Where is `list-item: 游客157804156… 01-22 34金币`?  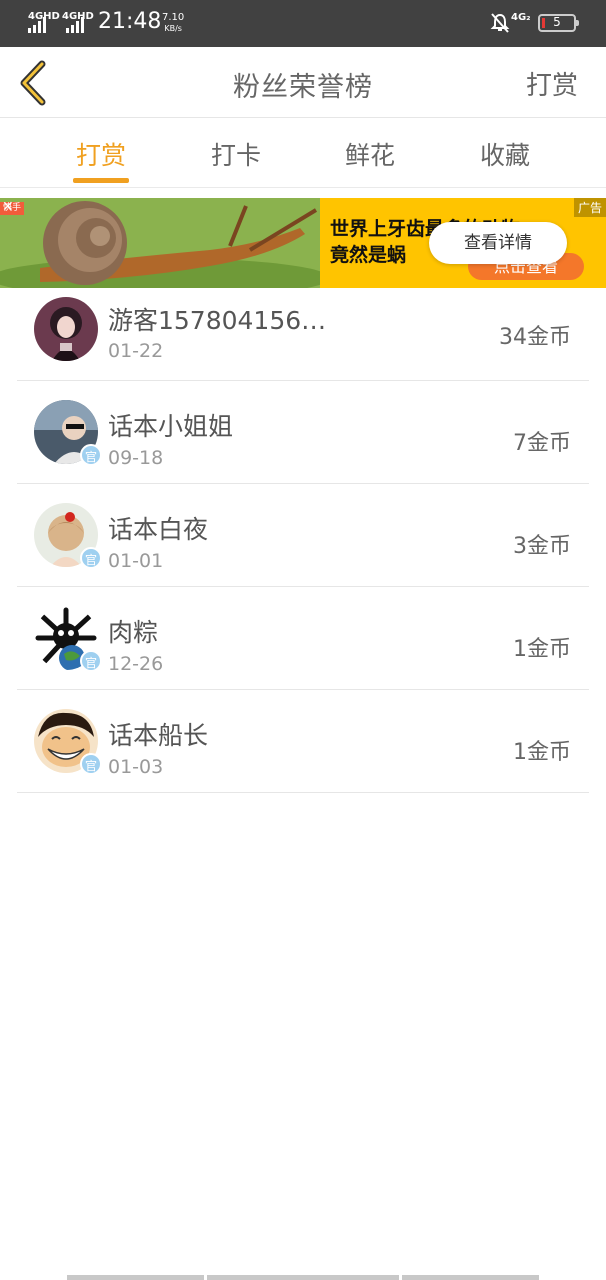
list-item: 游客157804156… 01-22 34金币 is located at coordinates (303, 334).